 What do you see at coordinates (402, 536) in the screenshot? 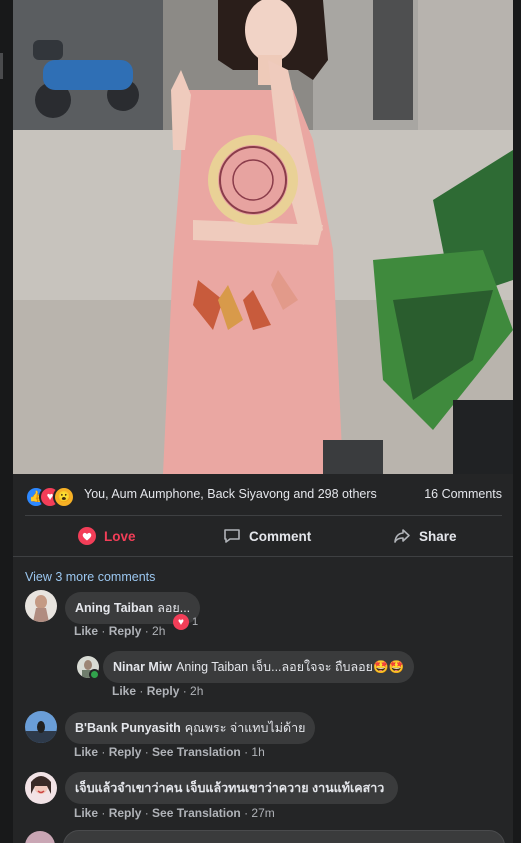
I see `share-icon` at bounding box center [402, 536].